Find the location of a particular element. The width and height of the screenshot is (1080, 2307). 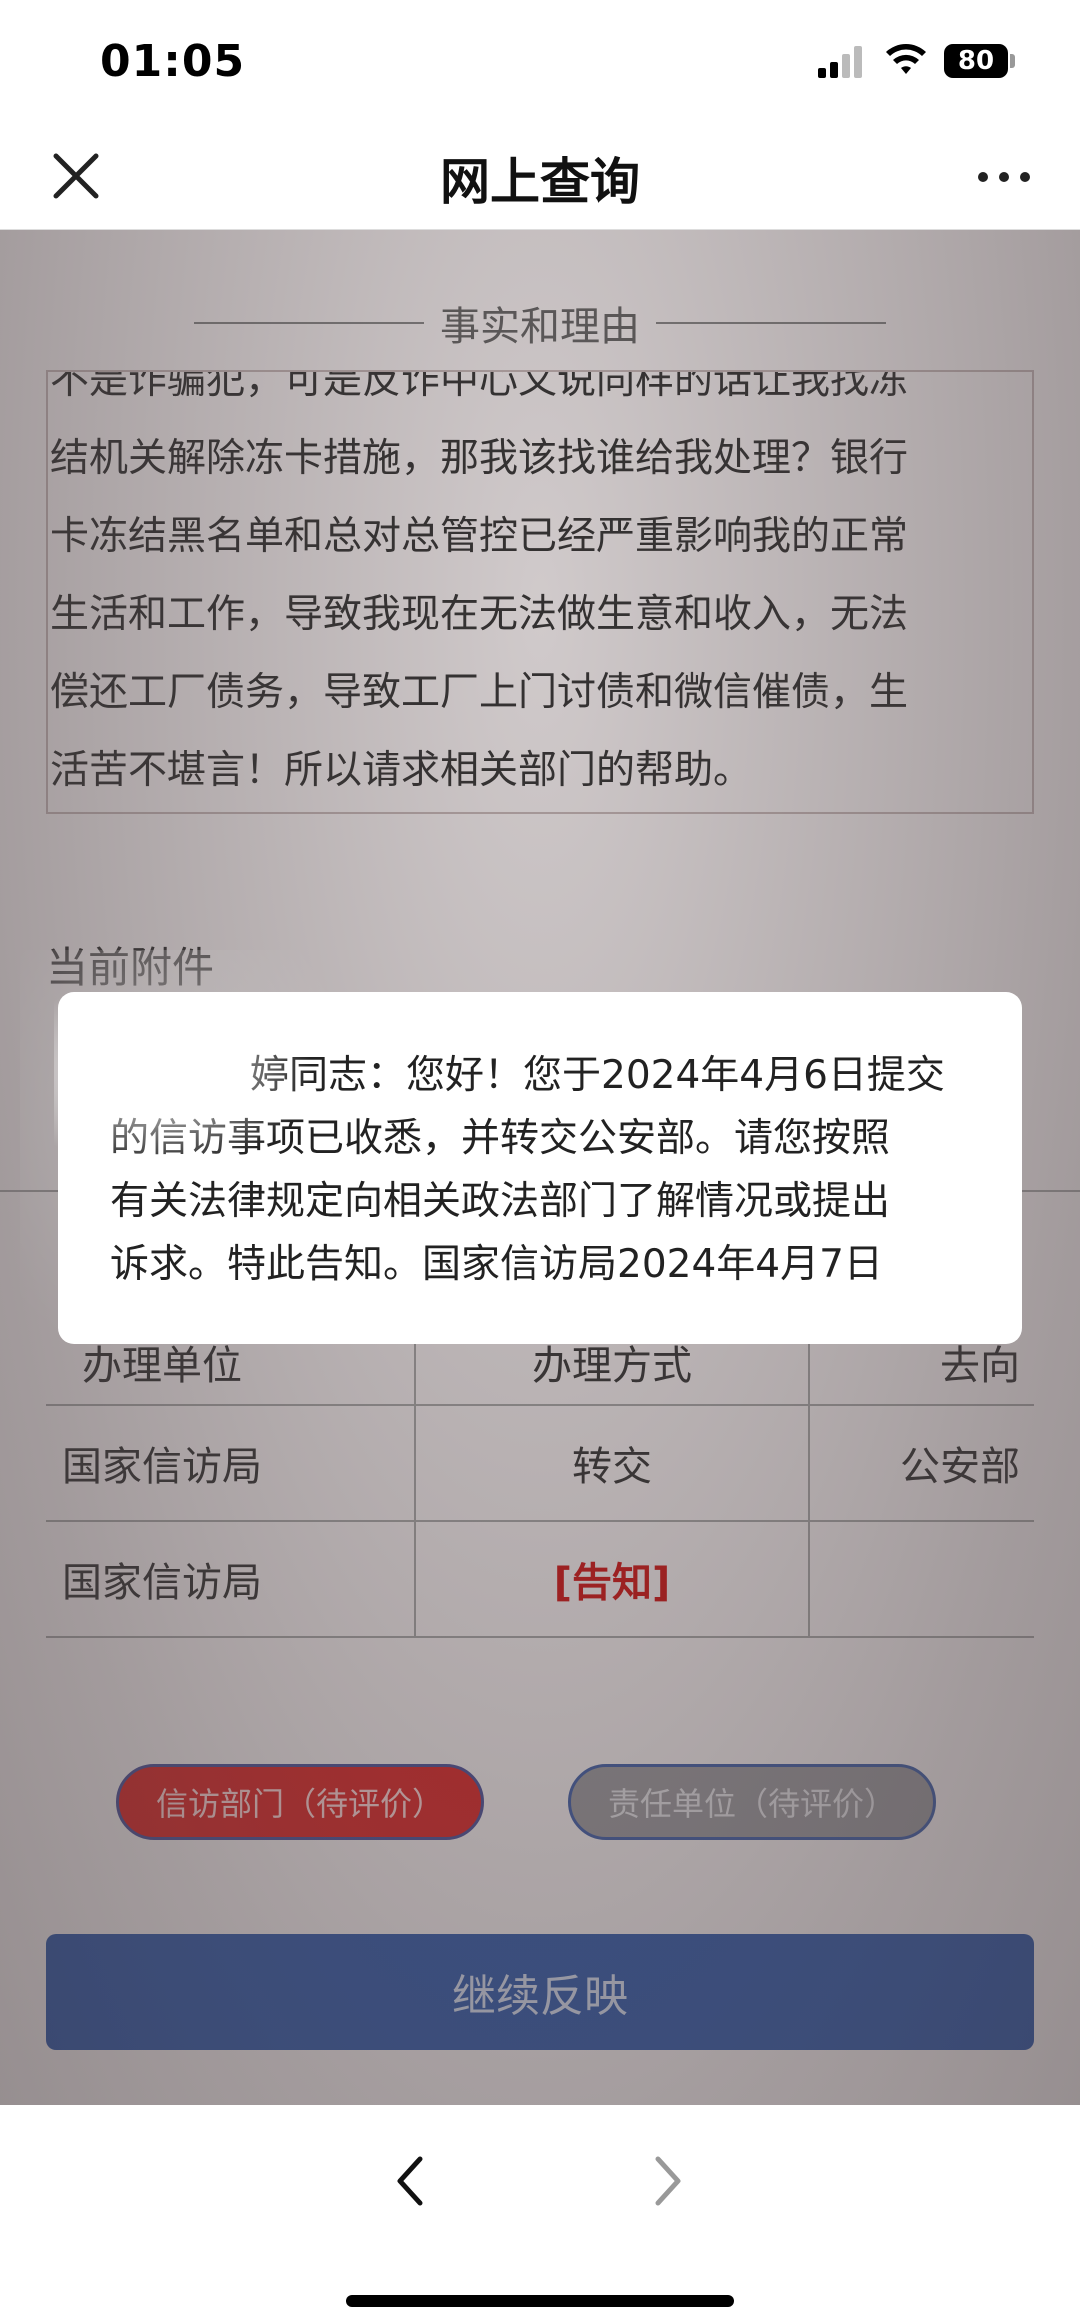

forward-arrow-icon is located at coordinates (668, 2181).